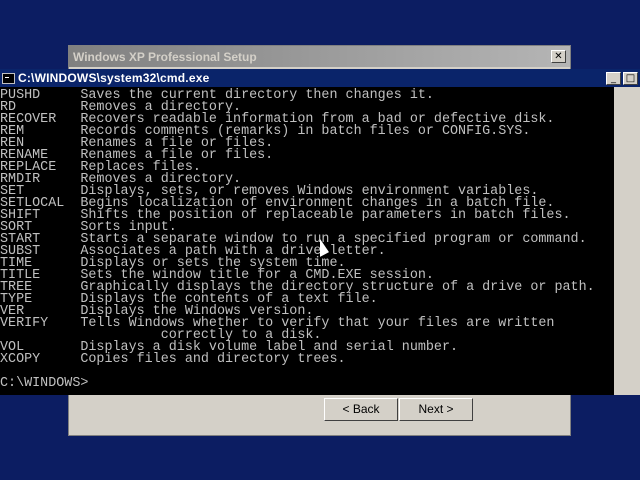 The width and height of the screenshot is (640, 480). I want to click on console-line, so click(307, 372).